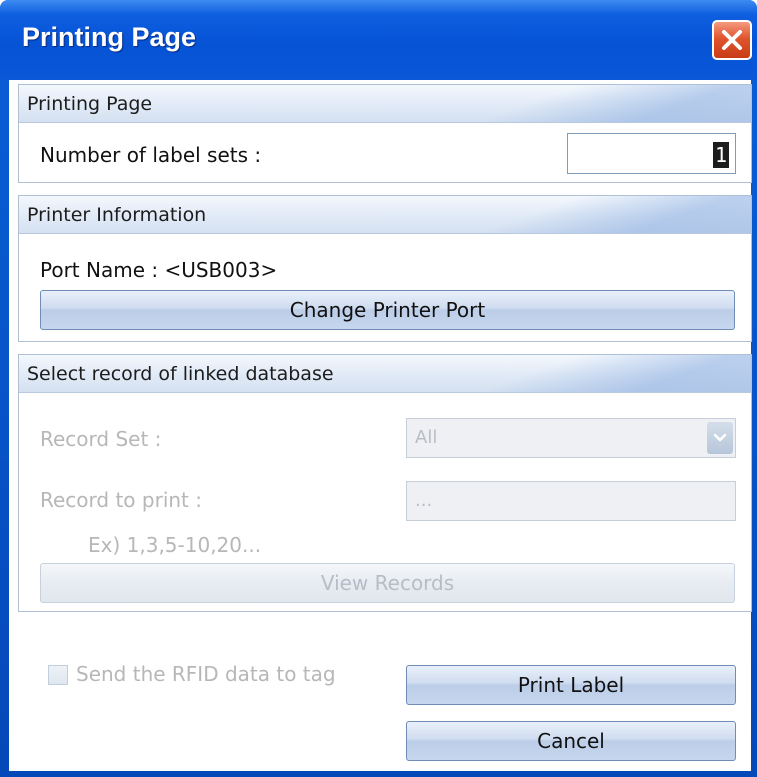  Describe the element at coordinates (720, 438) in the screenshot. I see `chevron-down-icon` at that location.